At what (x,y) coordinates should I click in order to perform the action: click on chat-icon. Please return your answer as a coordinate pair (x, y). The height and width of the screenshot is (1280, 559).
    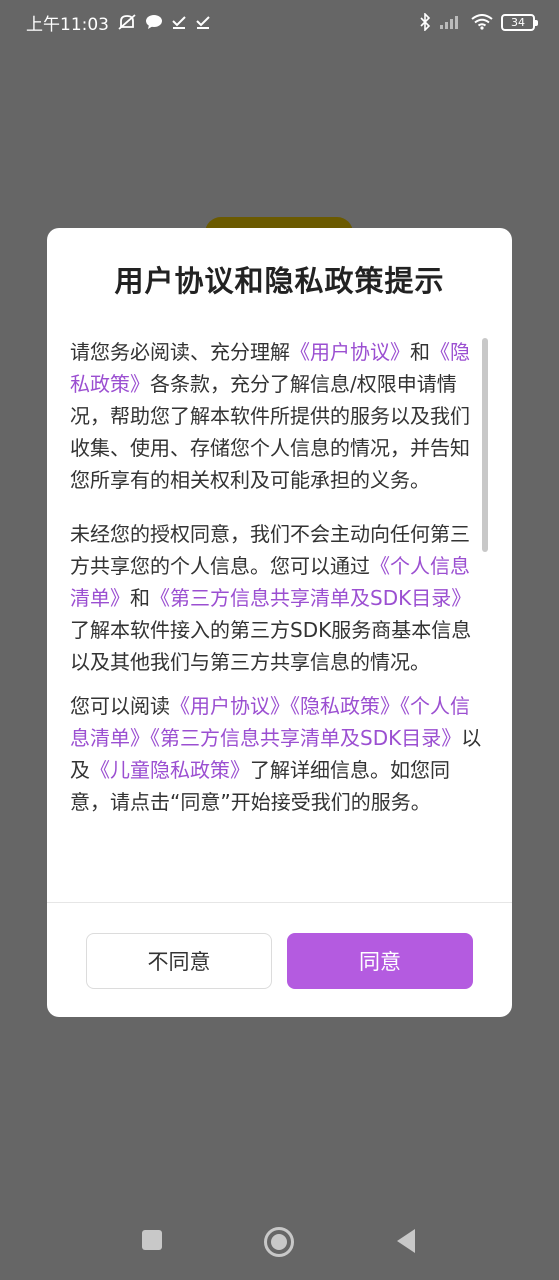
    Looking at the image, I should click on (154, 22).